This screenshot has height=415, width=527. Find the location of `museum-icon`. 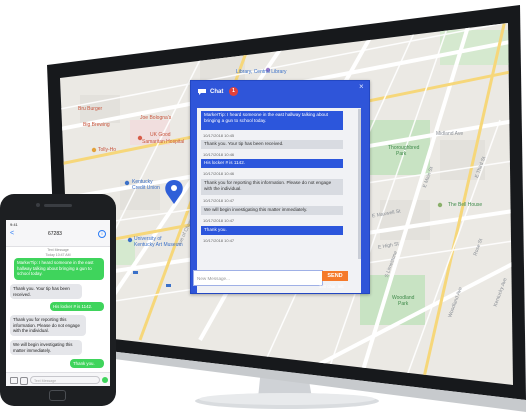

museum-icon is located at coordinates (130, 240).